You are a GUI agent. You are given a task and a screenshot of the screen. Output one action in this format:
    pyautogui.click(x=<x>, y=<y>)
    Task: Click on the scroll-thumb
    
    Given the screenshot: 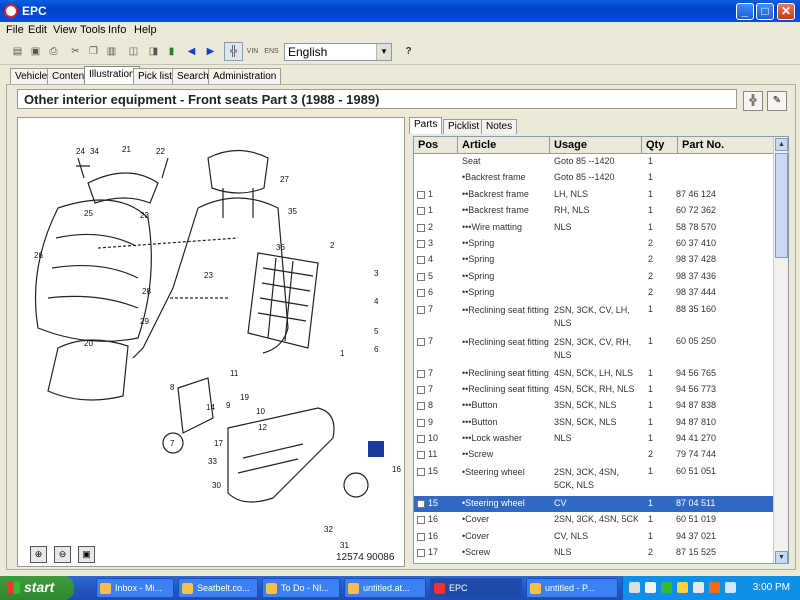 What is the action you would take?
    pyautogui.click(x=781, y=205)
    